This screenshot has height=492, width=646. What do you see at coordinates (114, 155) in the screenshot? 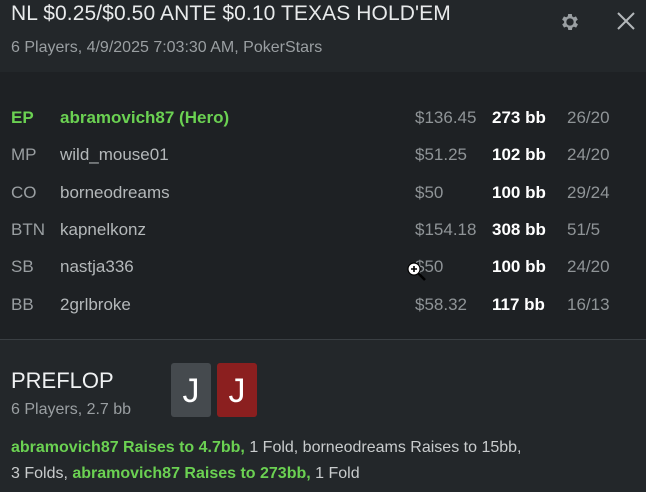
I see `player-name: wild_mouse01` at bounding box center [114, 155].